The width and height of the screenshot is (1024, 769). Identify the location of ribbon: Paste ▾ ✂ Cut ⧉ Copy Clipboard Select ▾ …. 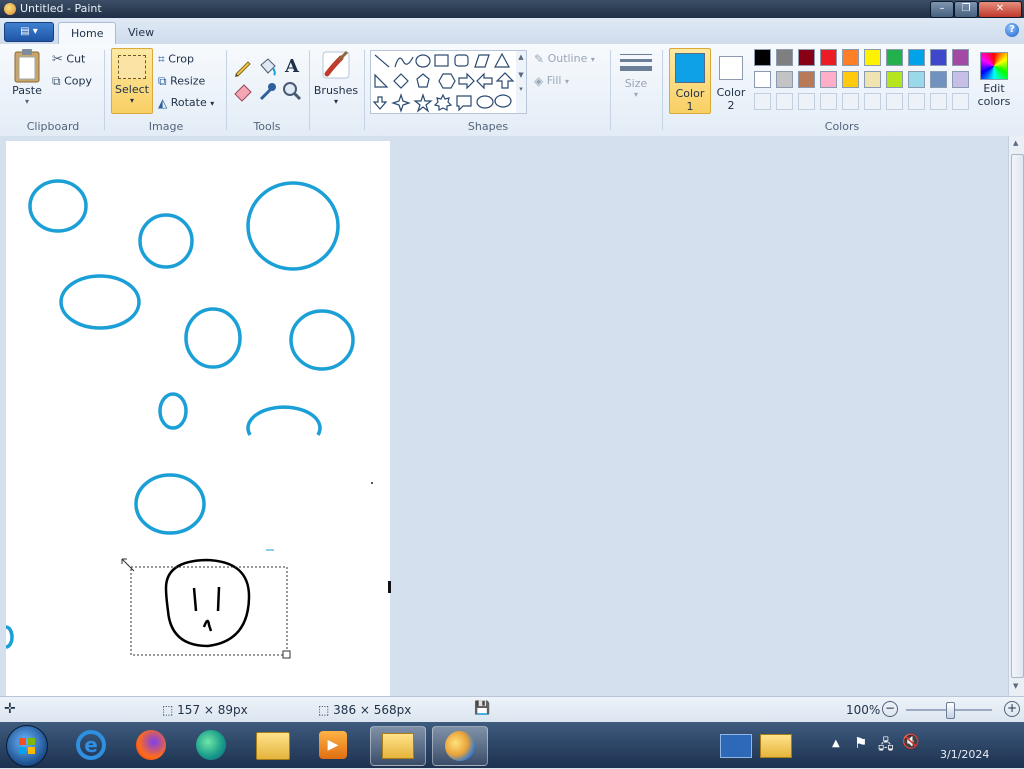
(512, 90).